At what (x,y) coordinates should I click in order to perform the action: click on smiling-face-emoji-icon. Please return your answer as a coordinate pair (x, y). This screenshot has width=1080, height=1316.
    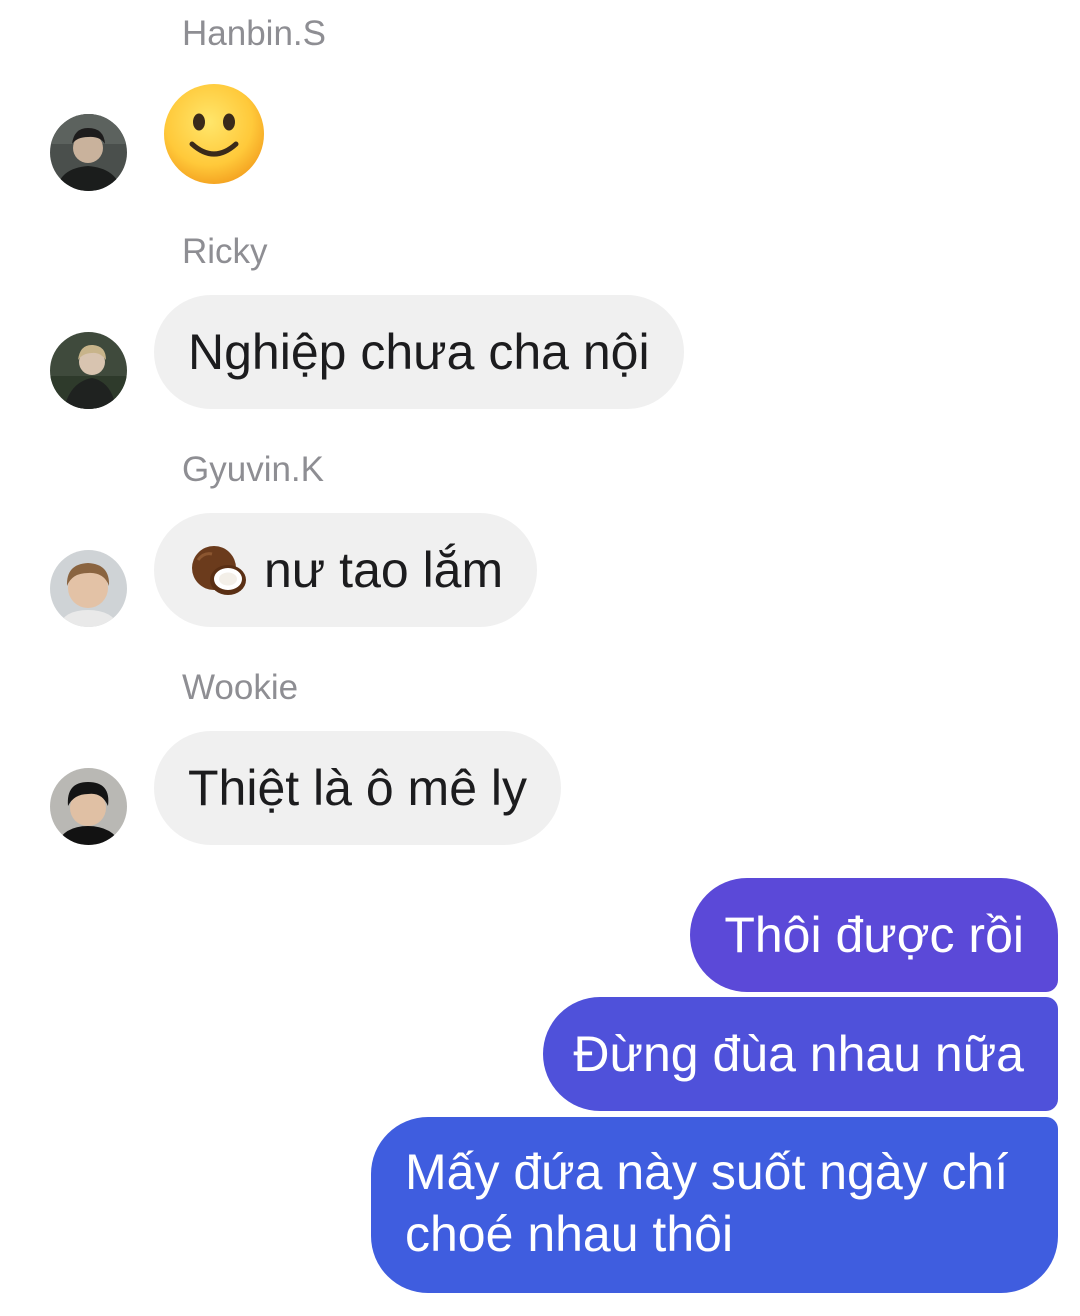
    Looking at the image, I should click on (214, 134).